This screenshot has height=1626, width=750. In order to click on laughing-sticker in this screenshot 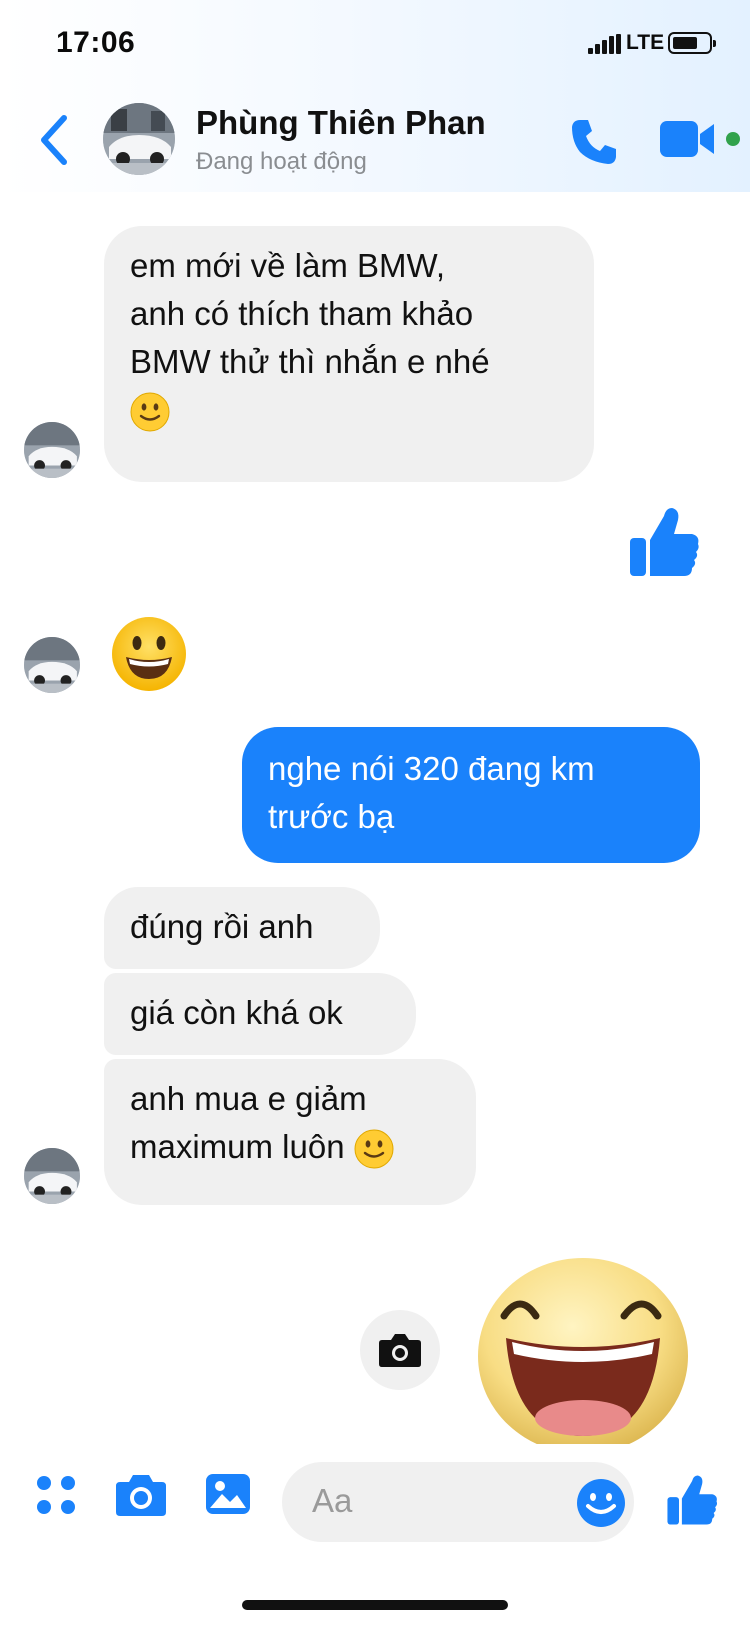, I will do `click(583, 1350)`.